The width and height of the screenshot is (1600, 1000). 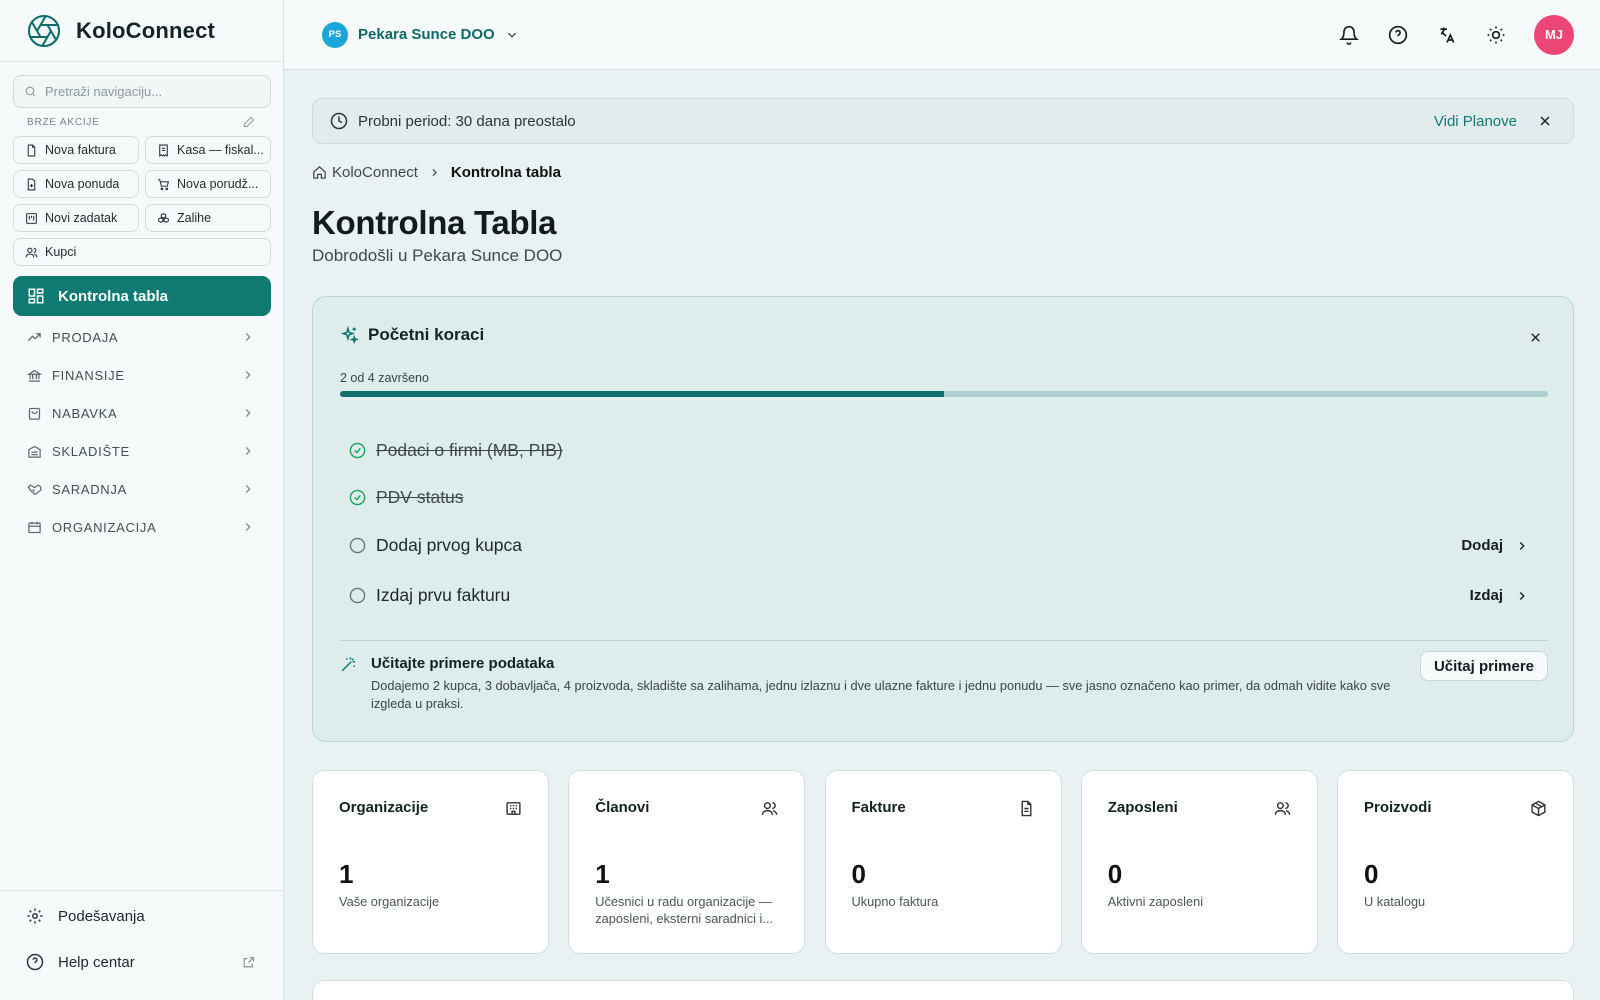 I want to click on nav-item-organizacija: ORGANIZACIJA, so click(x=142, y=527).